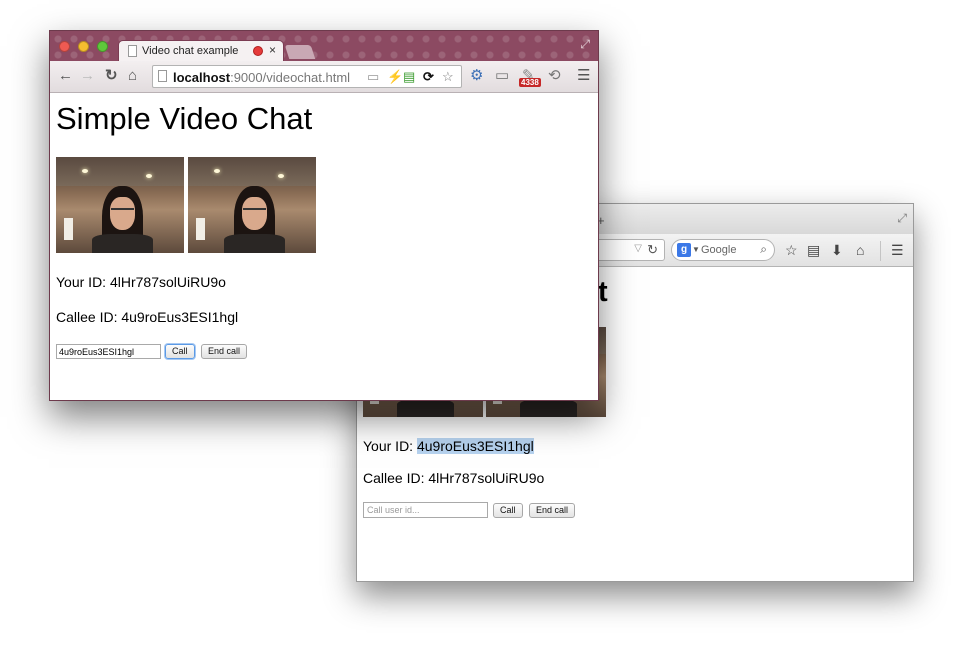  I want to click on address-bar: localhost:9000/videochat.html ▭ ⚡ ▤ ⟳ ☆, so click(307, 76).